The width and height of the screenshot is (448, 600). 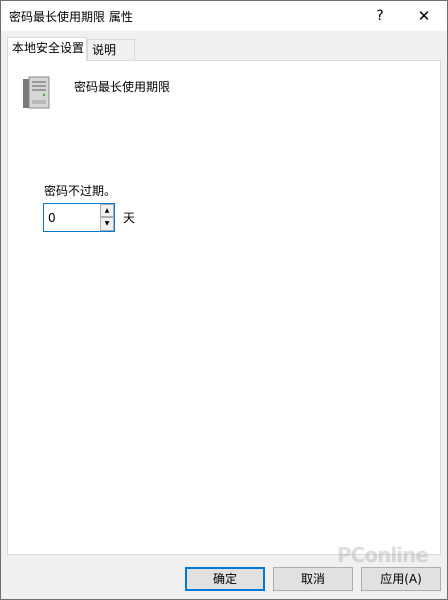 I want to click on ok-button: 确定, so click(x=225, y=579).